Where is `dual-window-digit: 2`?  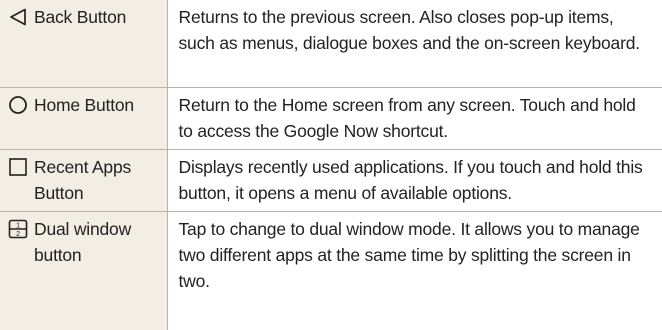
dual-window-digit: 2 is located at coordinates (18, 233).